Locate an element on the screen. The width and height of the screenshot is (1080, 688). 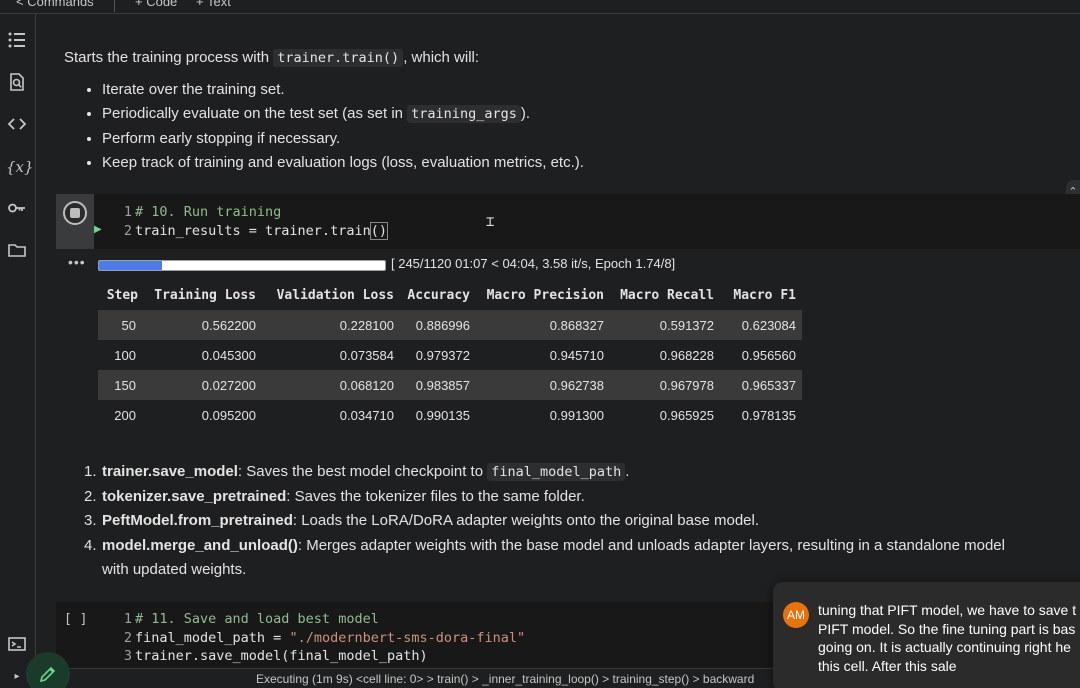
table-cell: 100 is located at coordinates (125, 355).